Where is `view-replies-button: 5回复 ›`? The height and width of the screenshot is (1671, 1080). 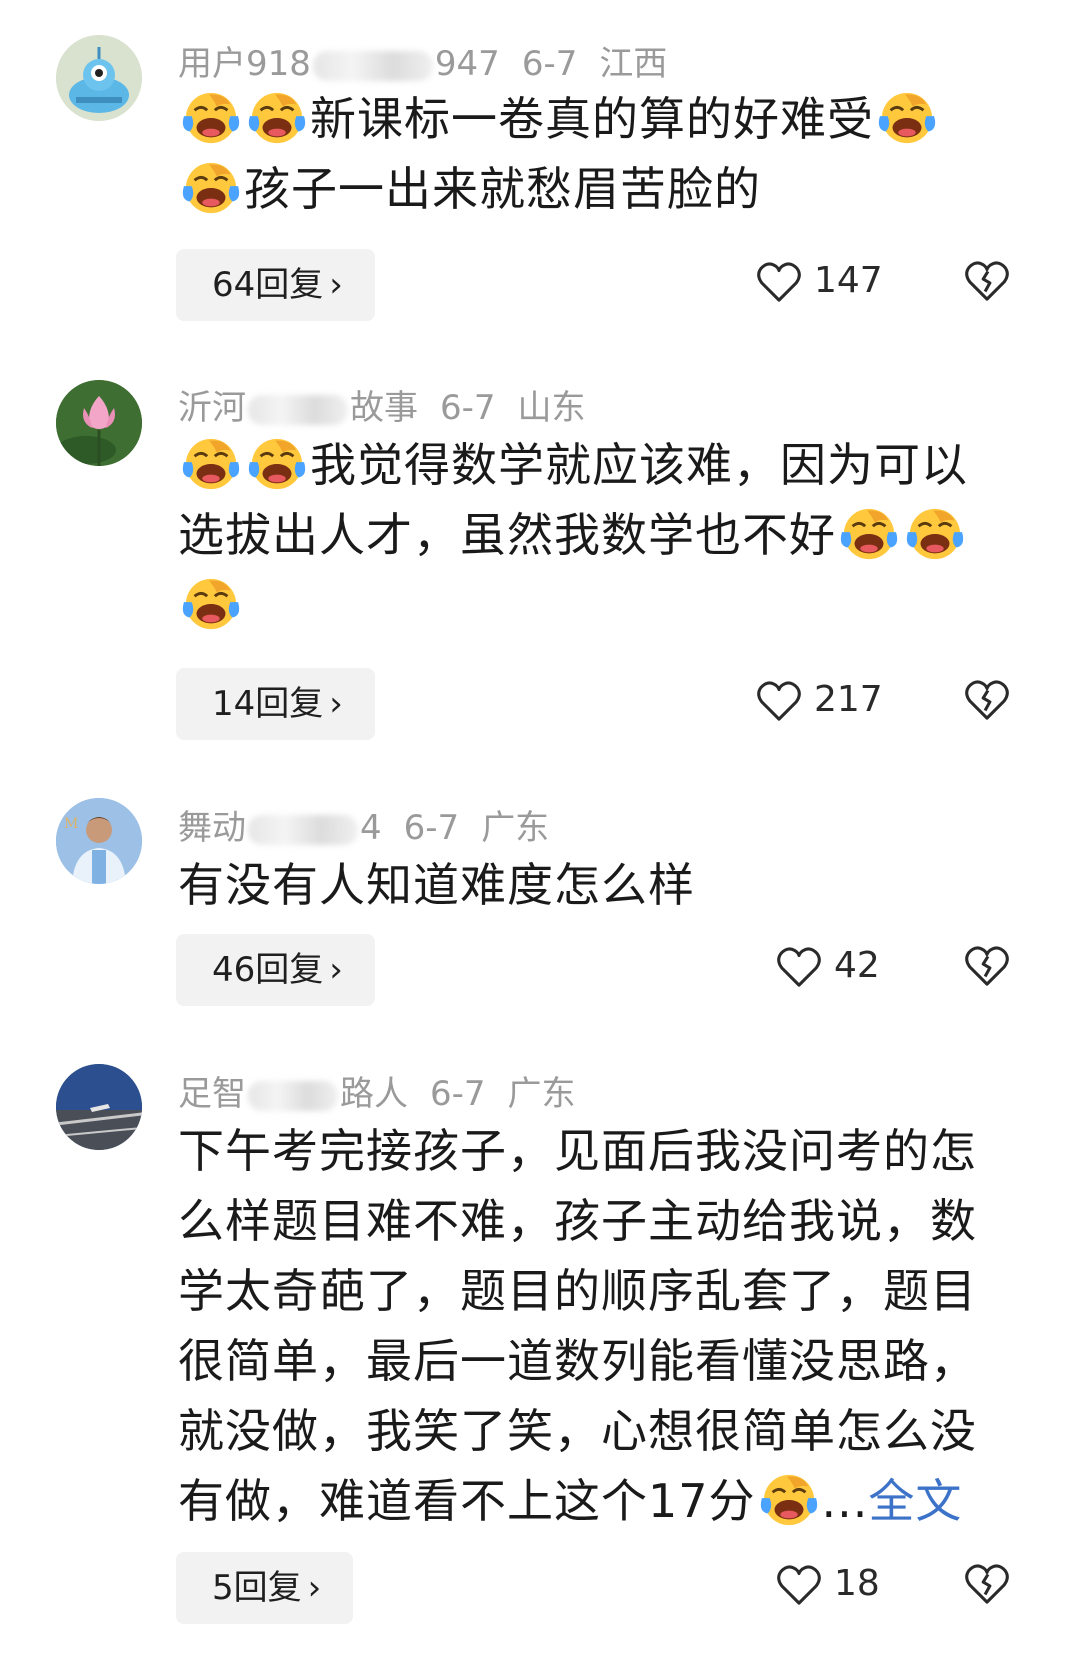
view-replies-button: 5回复 › is located at coordinates (265, 1588).